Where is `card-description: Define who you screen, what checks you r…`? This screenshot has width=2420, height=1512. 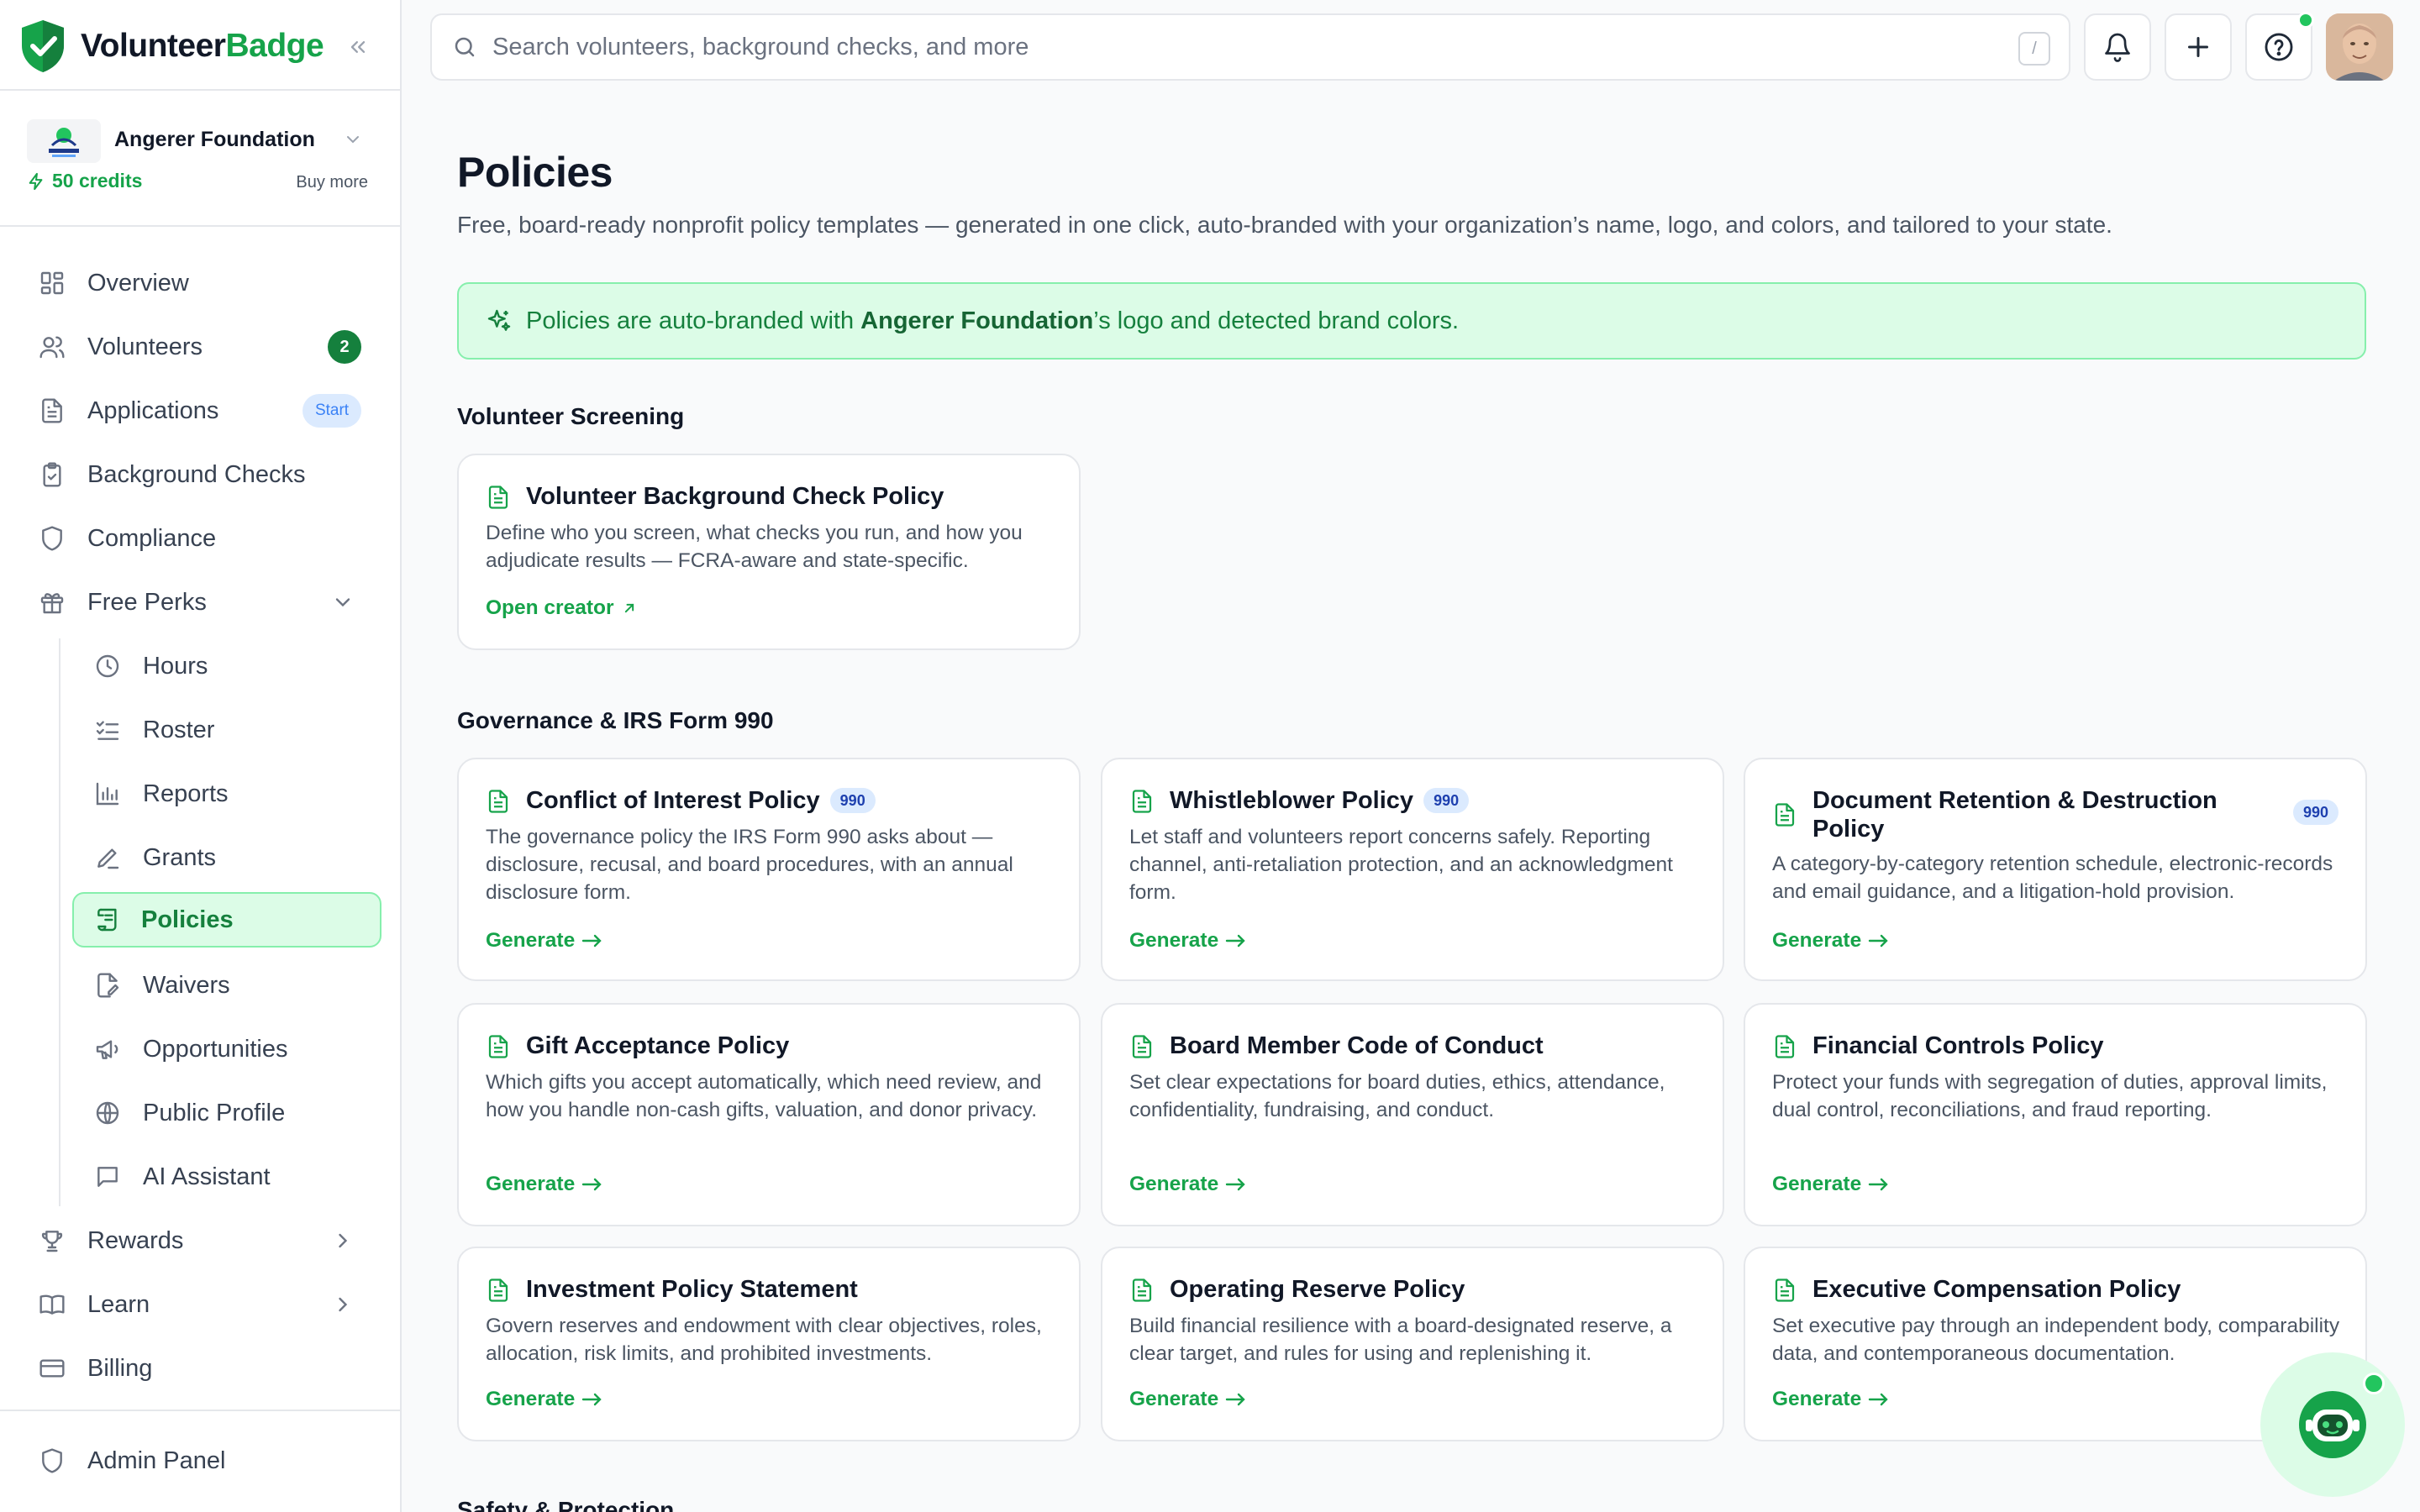
card-description: Define who you screen, what checks you r… is located at coordinates (754, 547).